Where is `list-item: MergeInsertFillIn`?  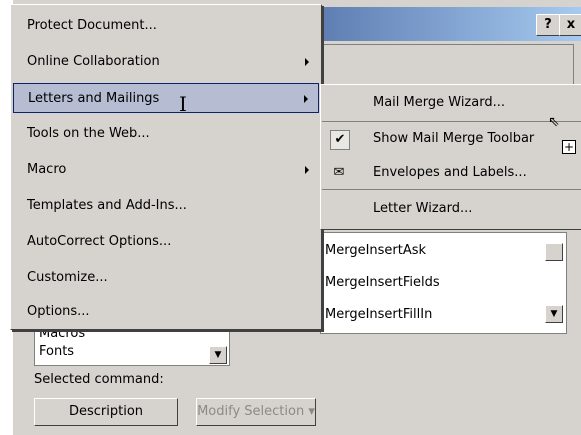 list-item: MergeInsertFillIn is located at coordinates (378, 314).